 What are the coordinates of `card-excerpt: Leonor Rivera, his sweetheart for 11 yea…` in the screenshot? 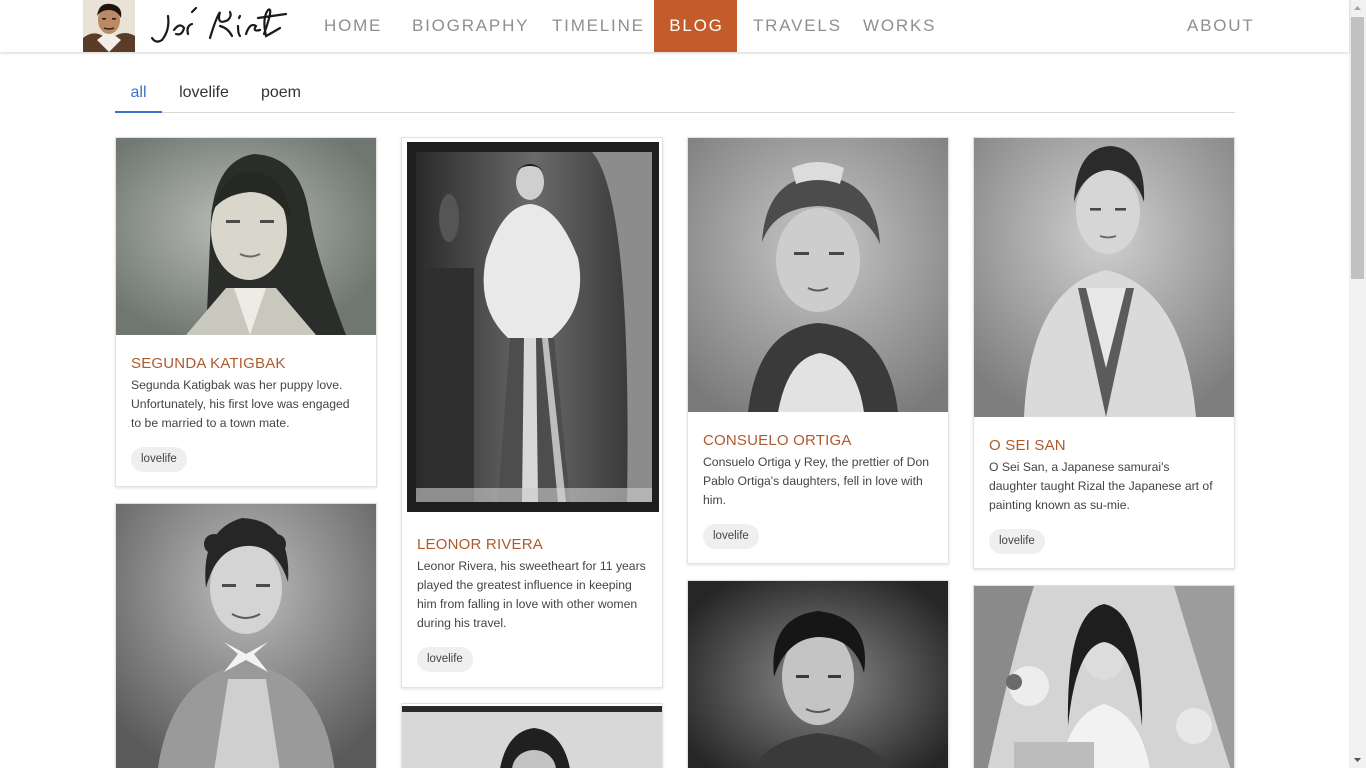 It's located at (531, 594).